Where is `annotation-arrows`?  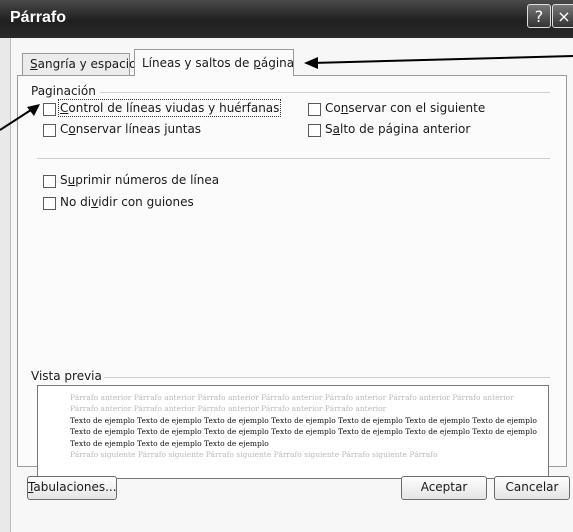
annotation-arrows is located at coordinates (286, 93).